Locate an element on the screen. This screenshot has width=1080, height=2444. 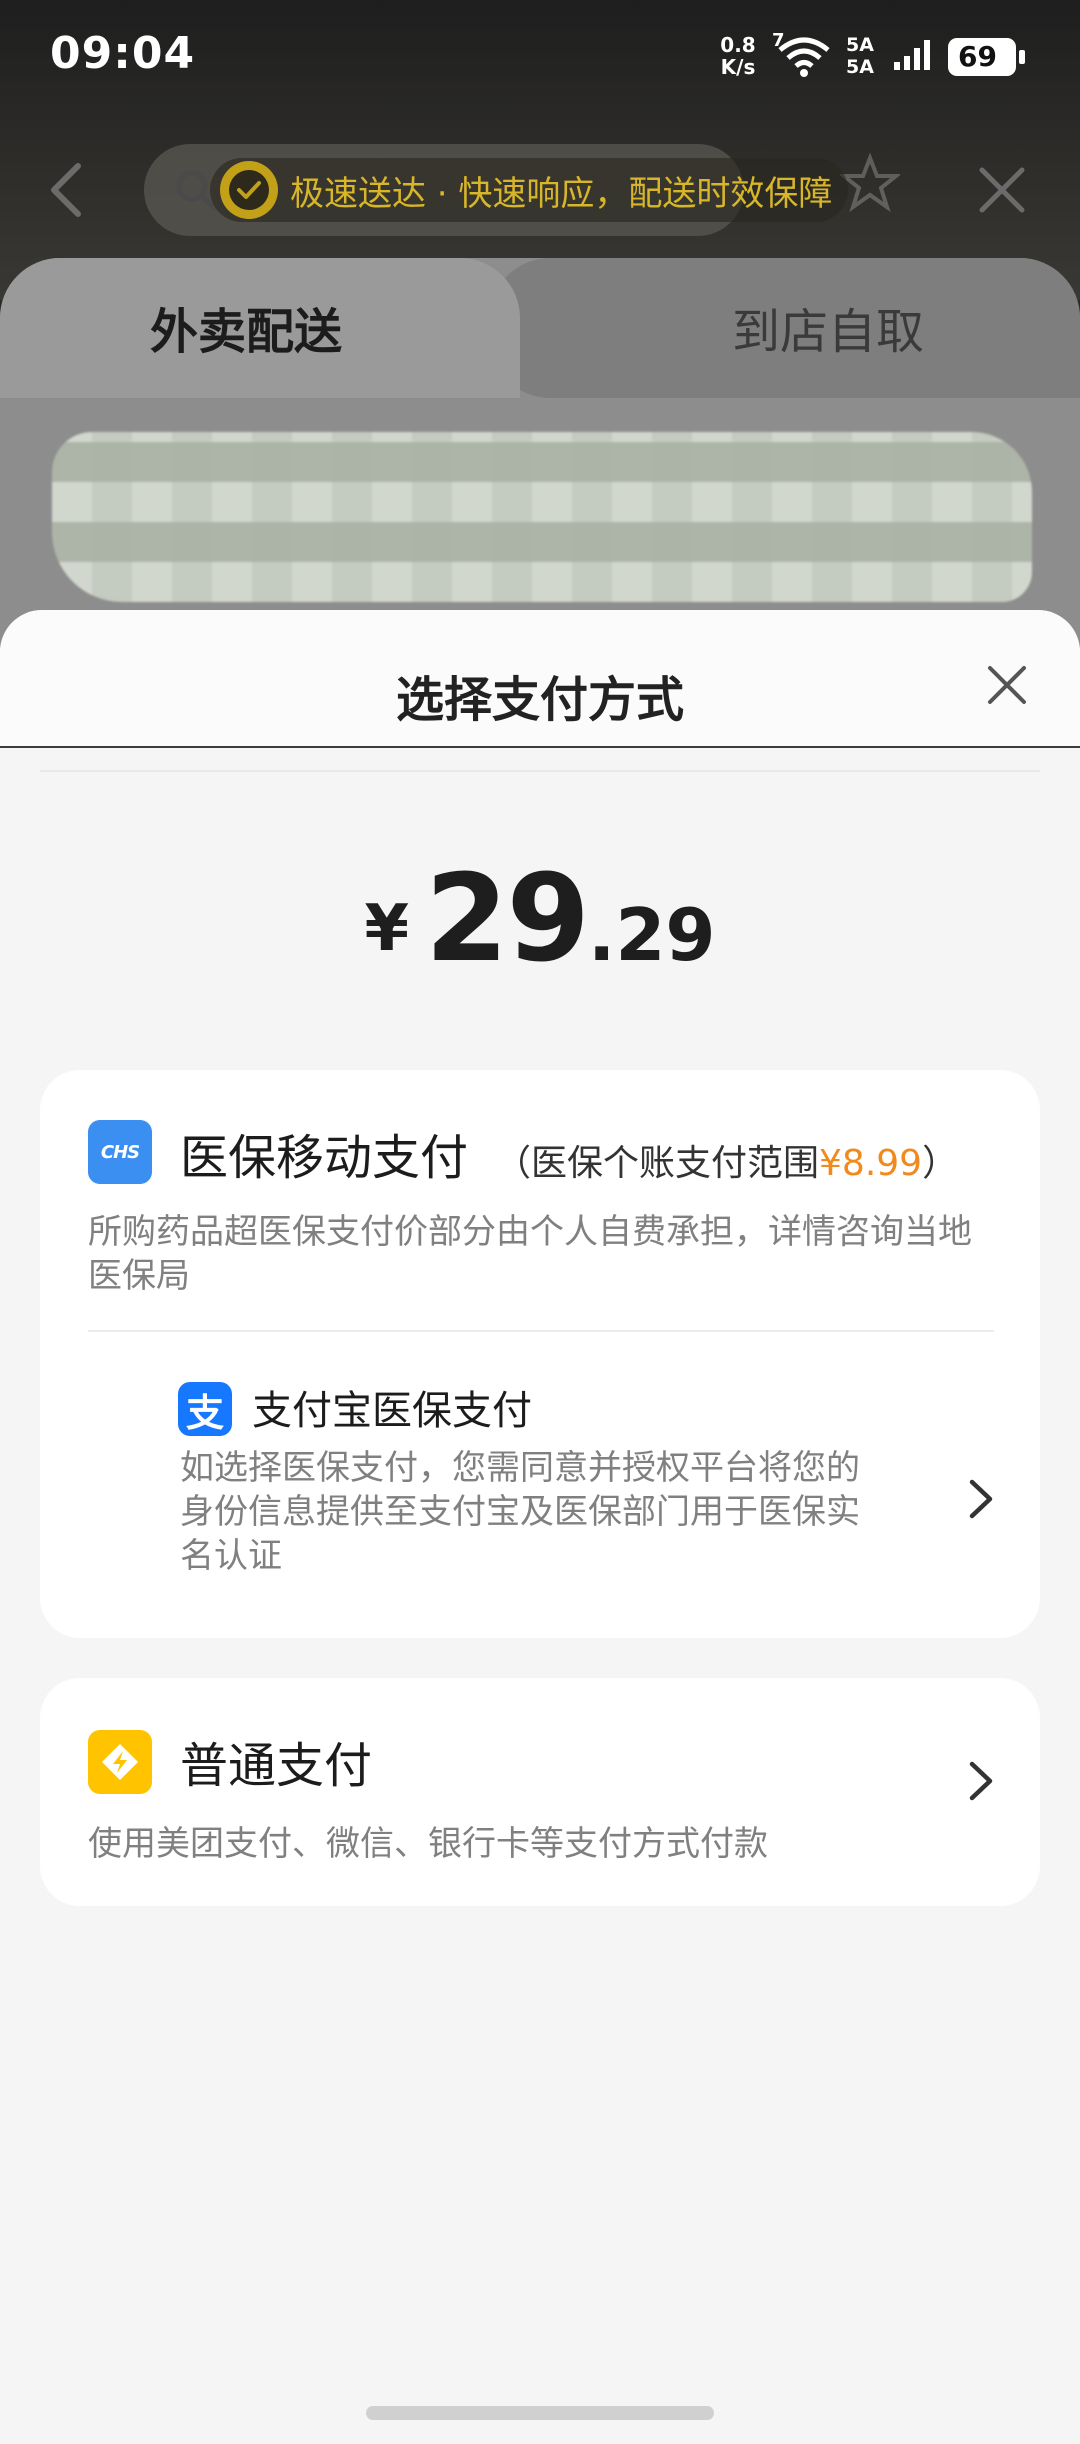
net-speed: 0.8 K/s is located at coordinates (738, 56).